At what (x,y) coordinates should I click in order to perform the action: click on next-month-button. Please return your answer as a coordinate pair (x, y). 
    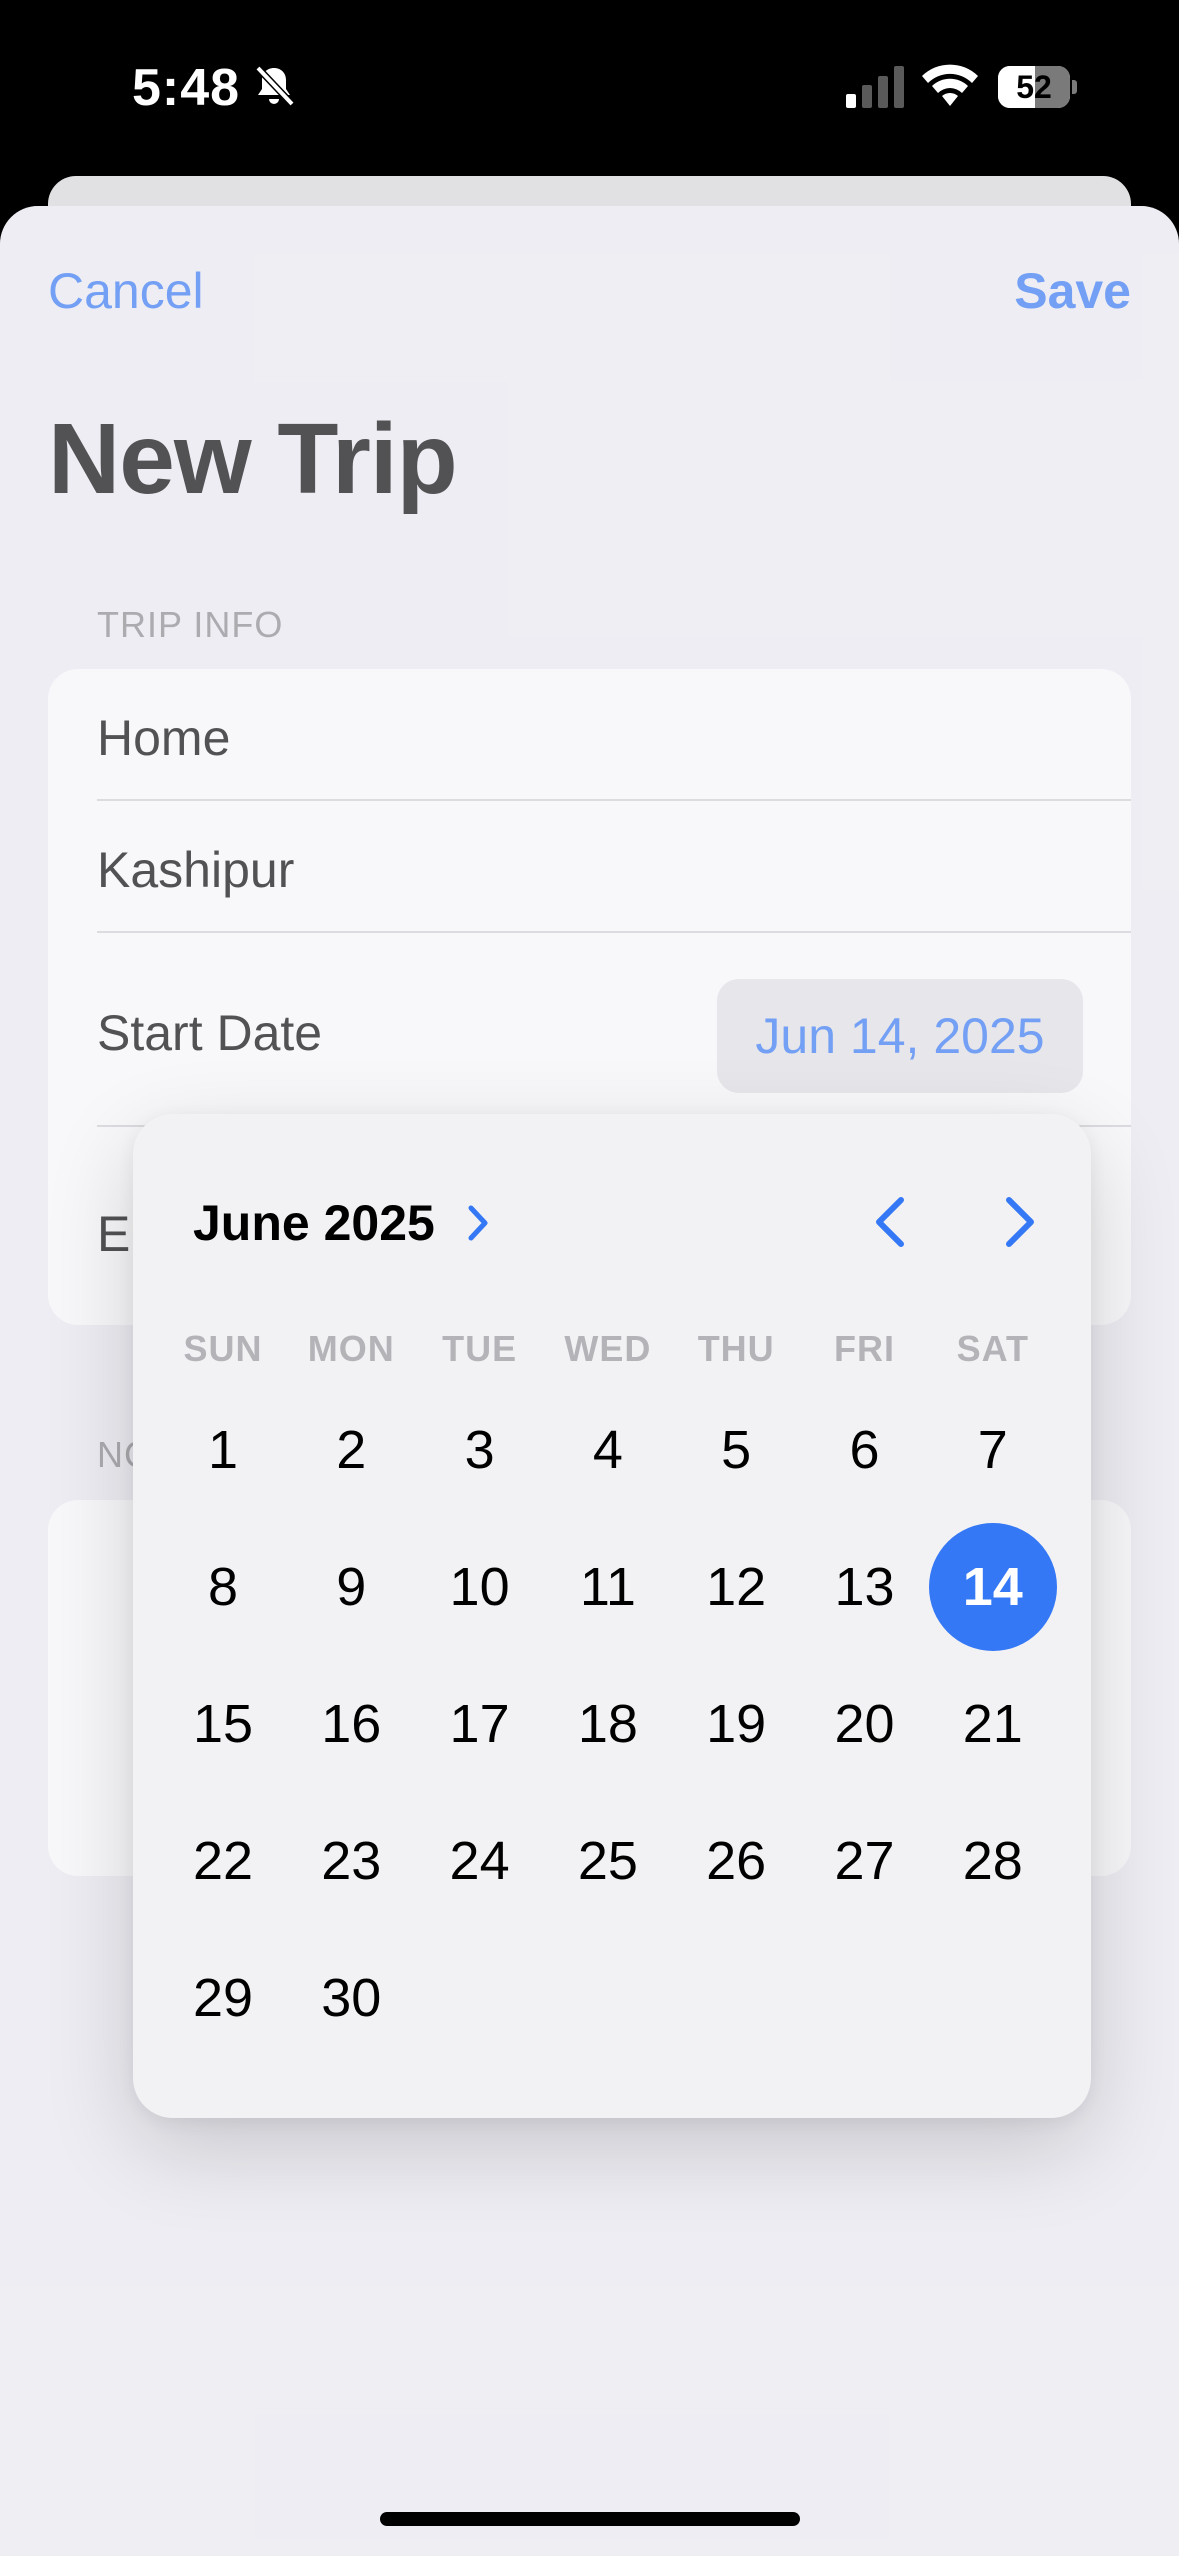
    Looking at the image, I should click on (1019, 1222).